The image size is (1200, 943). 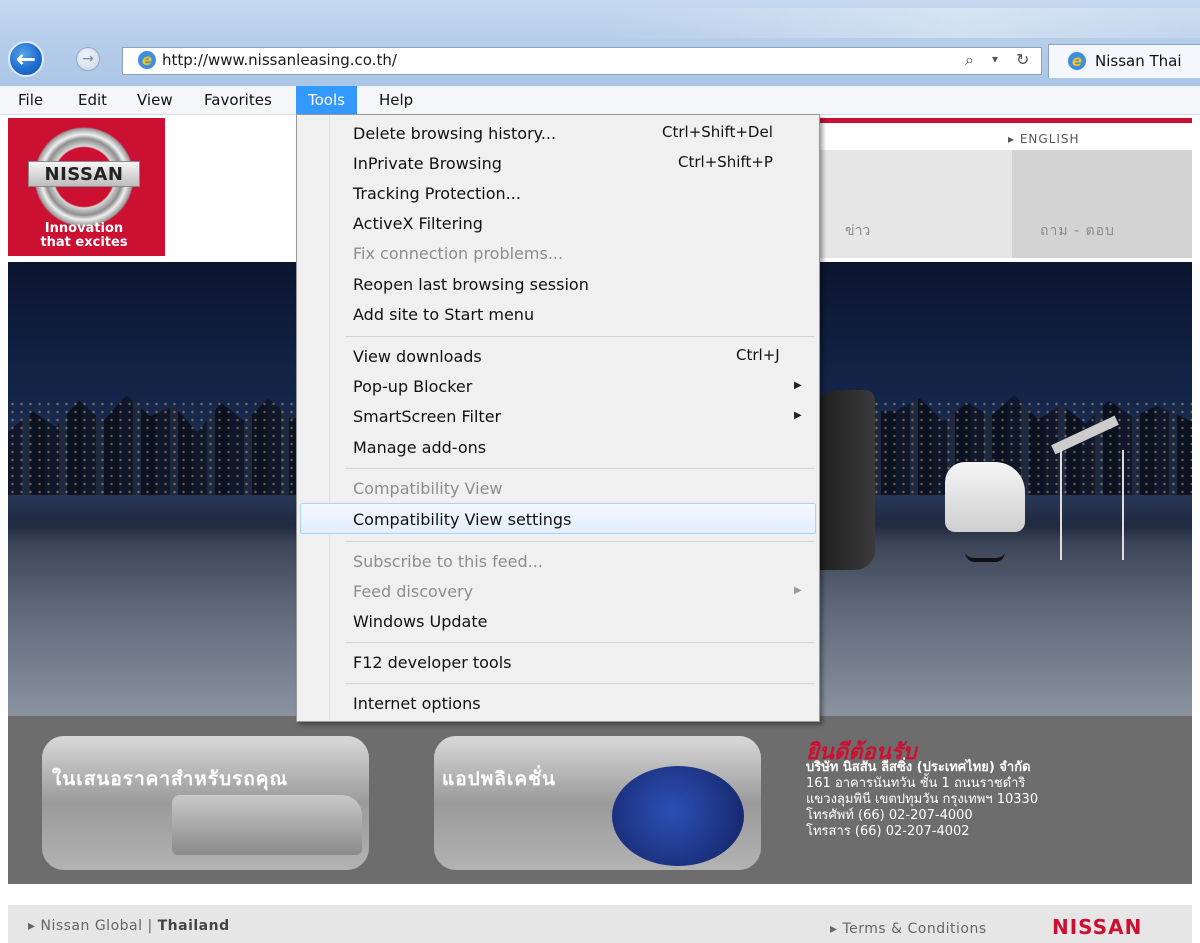 What do you see at coordinates (900, 23) in the screenshot?
I see `title-glow` at bounding box center [900, 23].